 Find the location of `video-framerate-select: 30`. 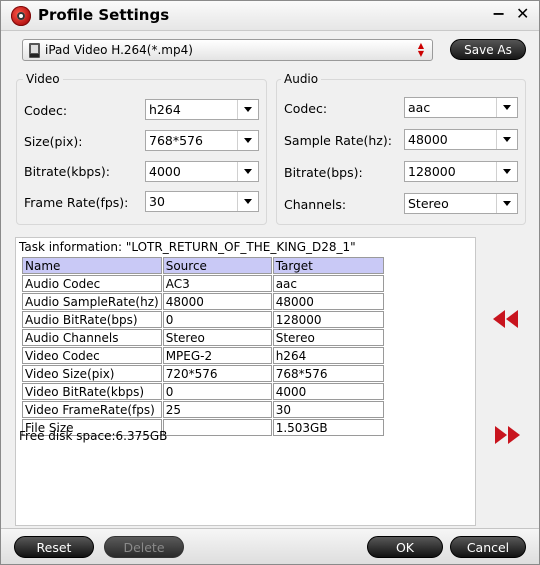

video-framerate-select: 30 is located at coordinates (202, 201).